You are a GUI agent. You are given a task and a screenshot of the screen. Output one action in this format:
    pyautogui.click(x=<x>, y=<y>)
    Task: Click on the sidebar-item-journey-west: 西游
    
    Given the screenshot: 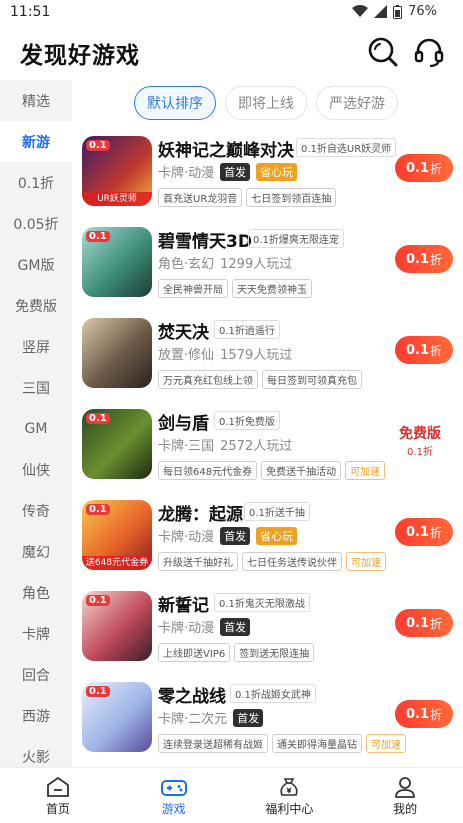 What is the action you would take?
    pyautogui.click(x=36, y=715)
    